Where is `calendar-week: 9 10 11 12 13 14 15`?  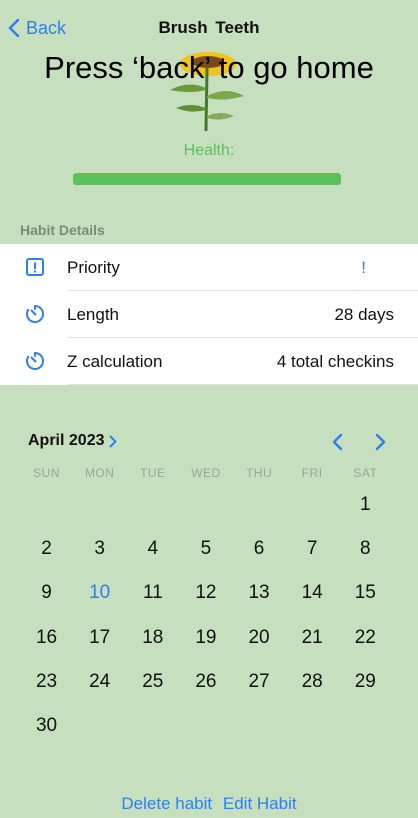 calendar-week: 9 10 11 12 13 14 15 is located at coordinates (206, 593).